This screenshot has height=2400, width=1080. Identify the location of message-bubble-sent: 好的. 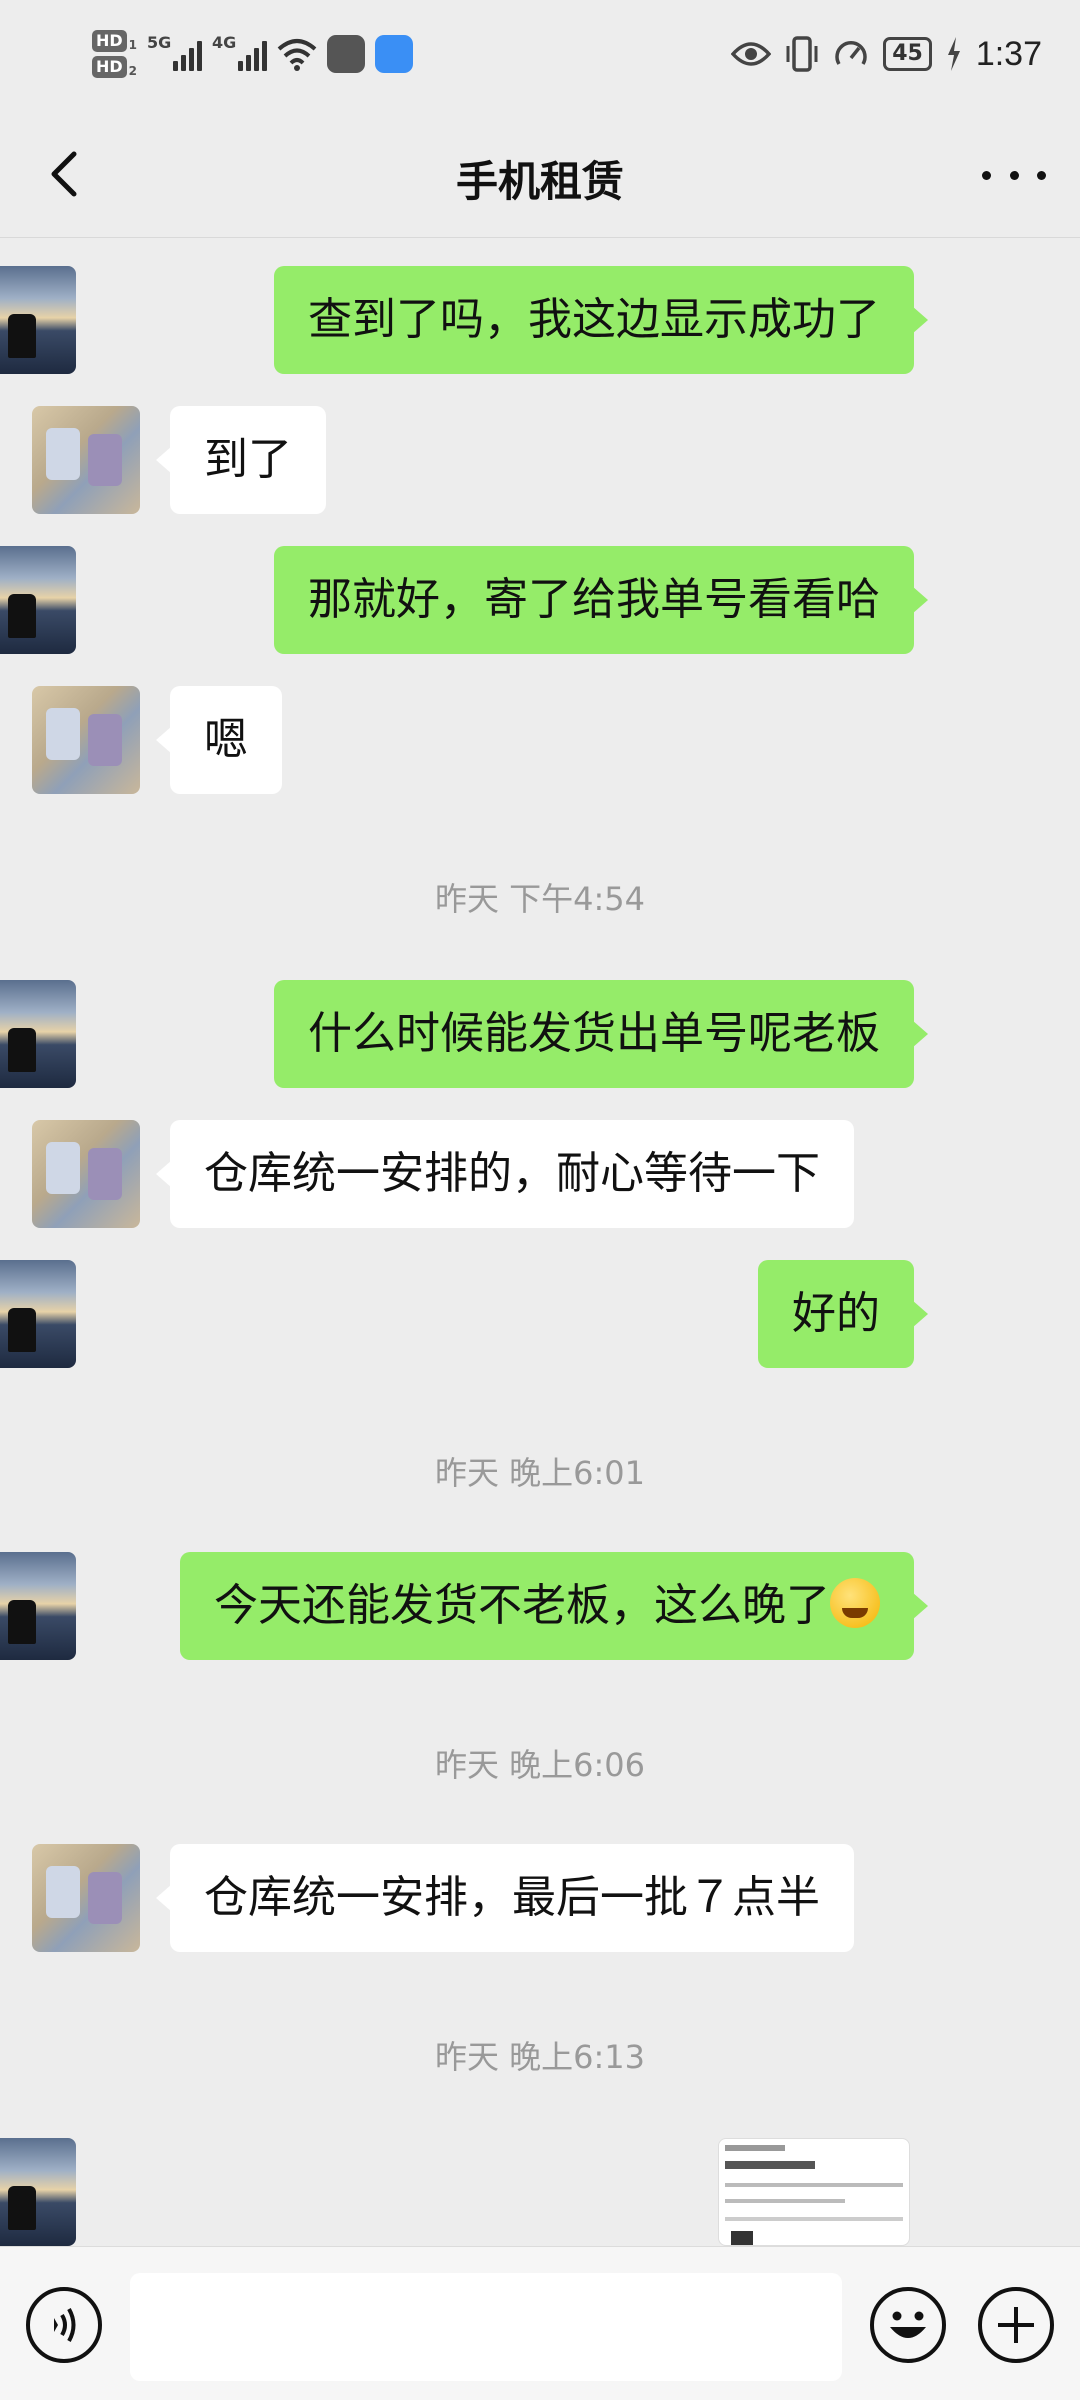
(843, 1314).